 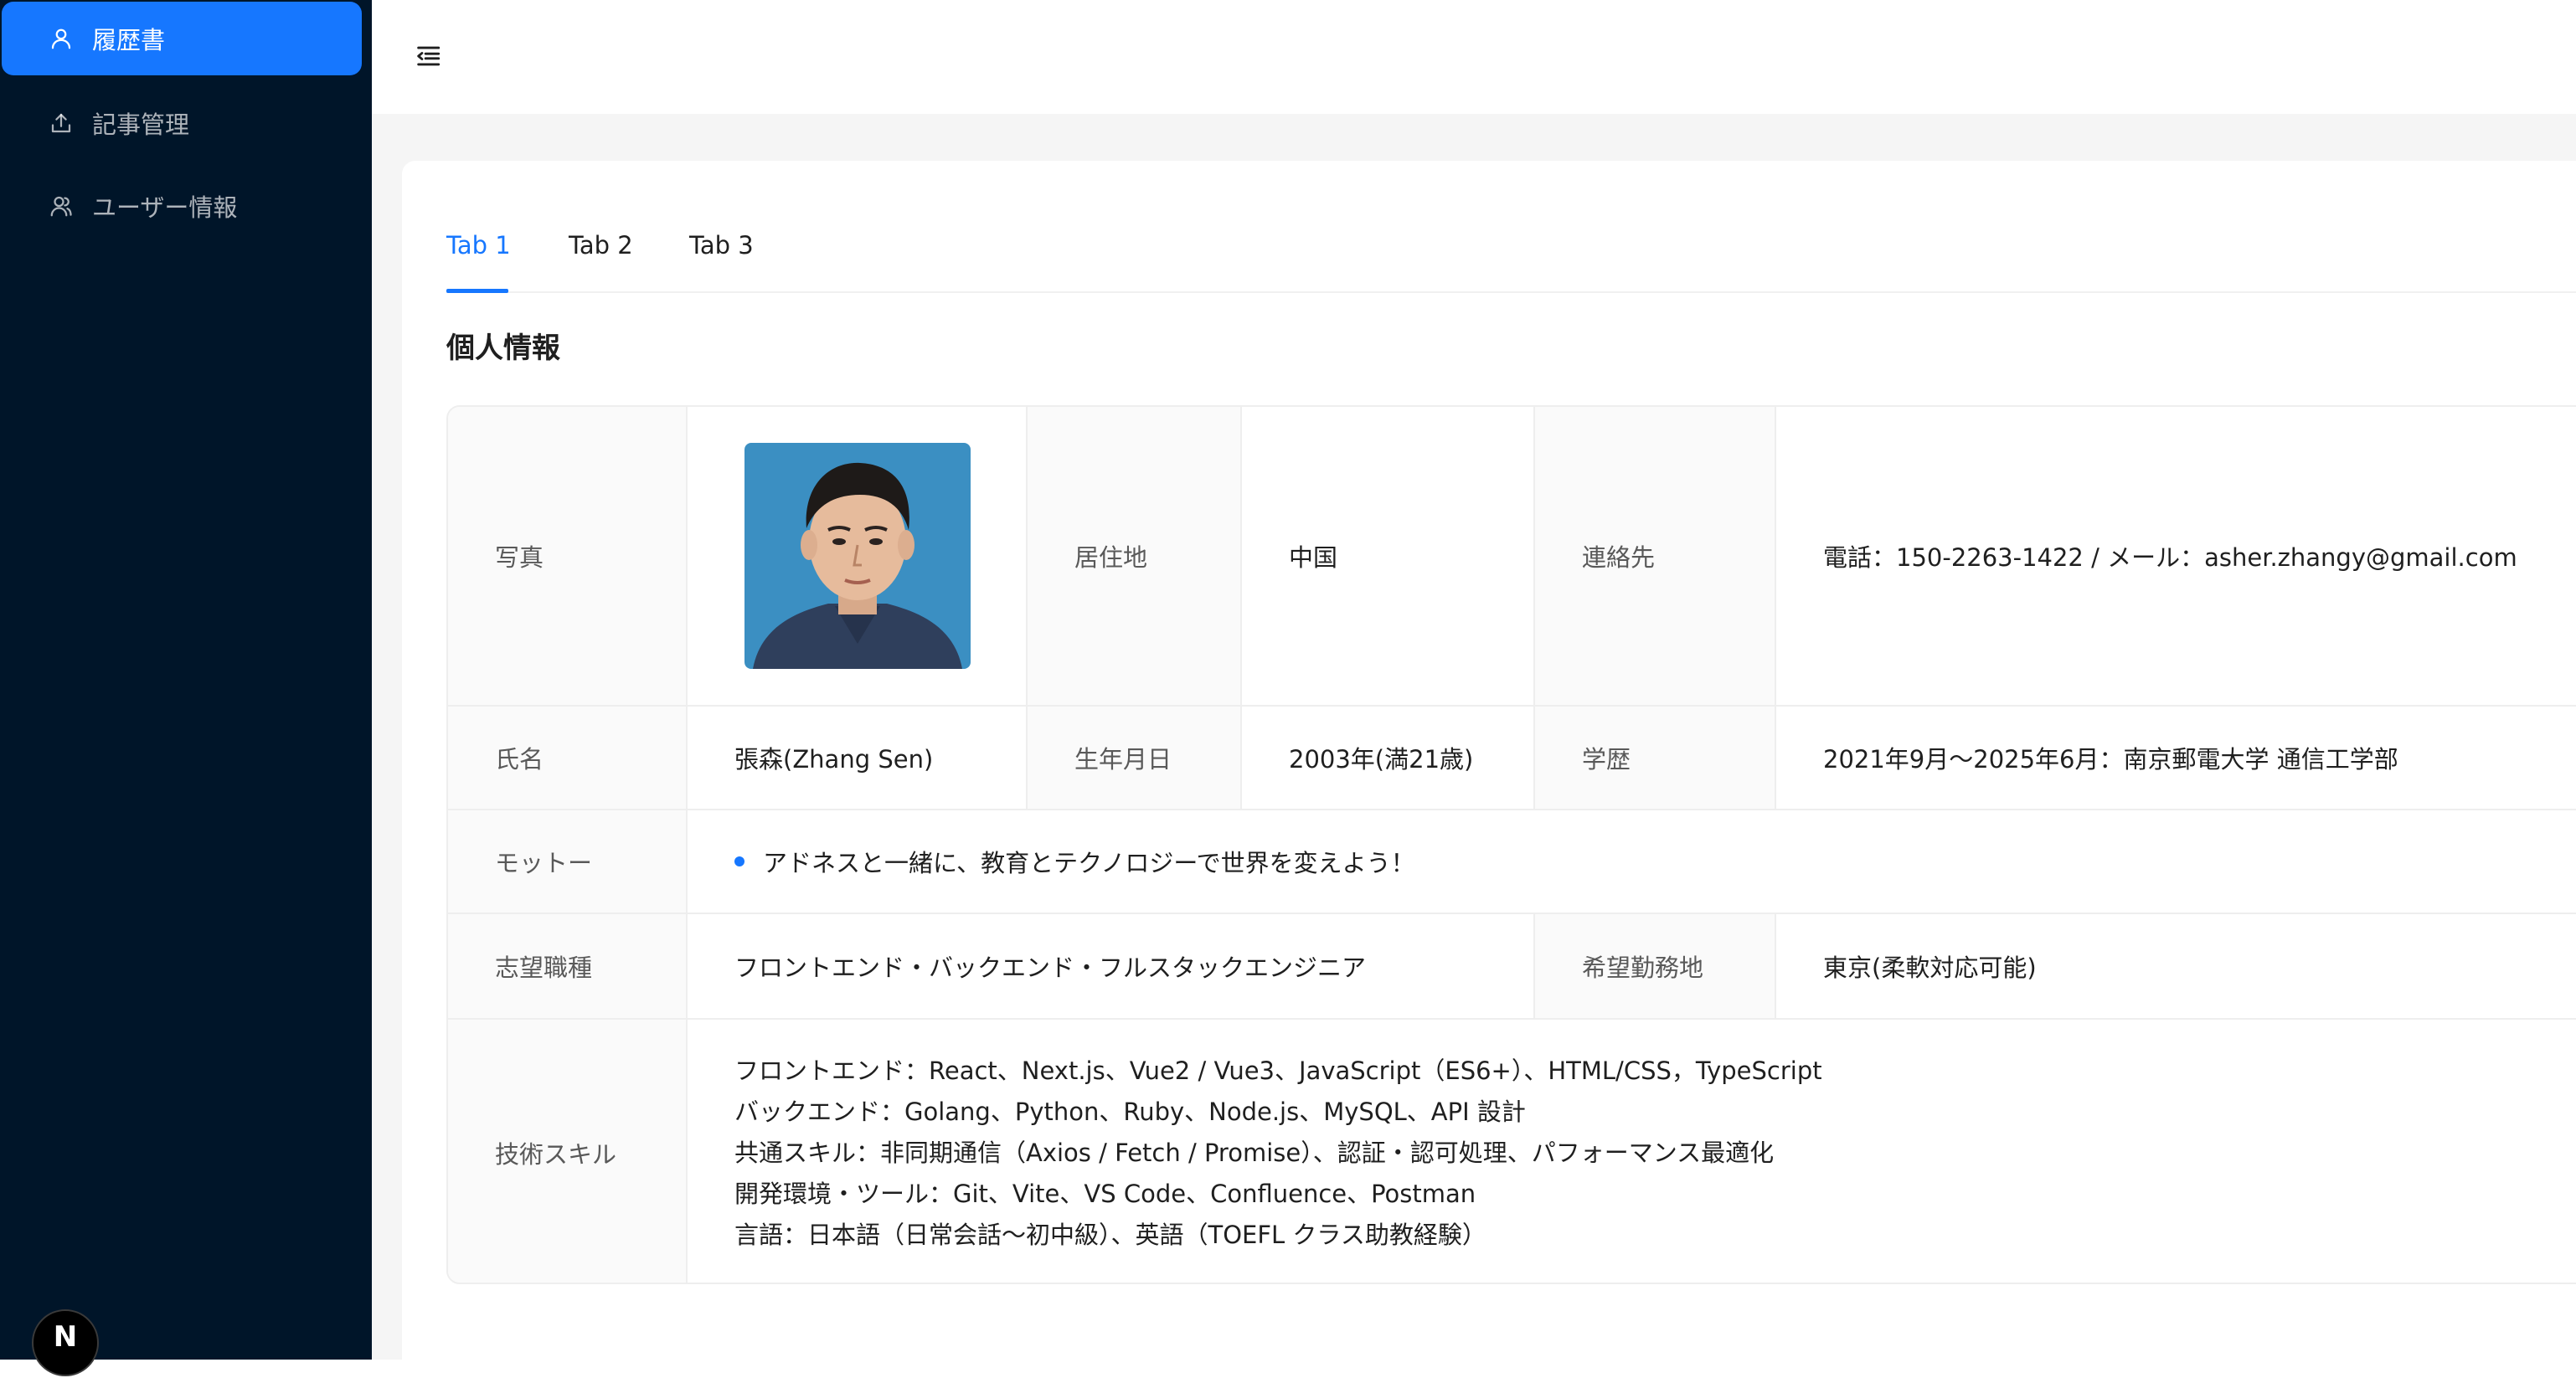 I want to click on header, so click(x=1474, y=57).